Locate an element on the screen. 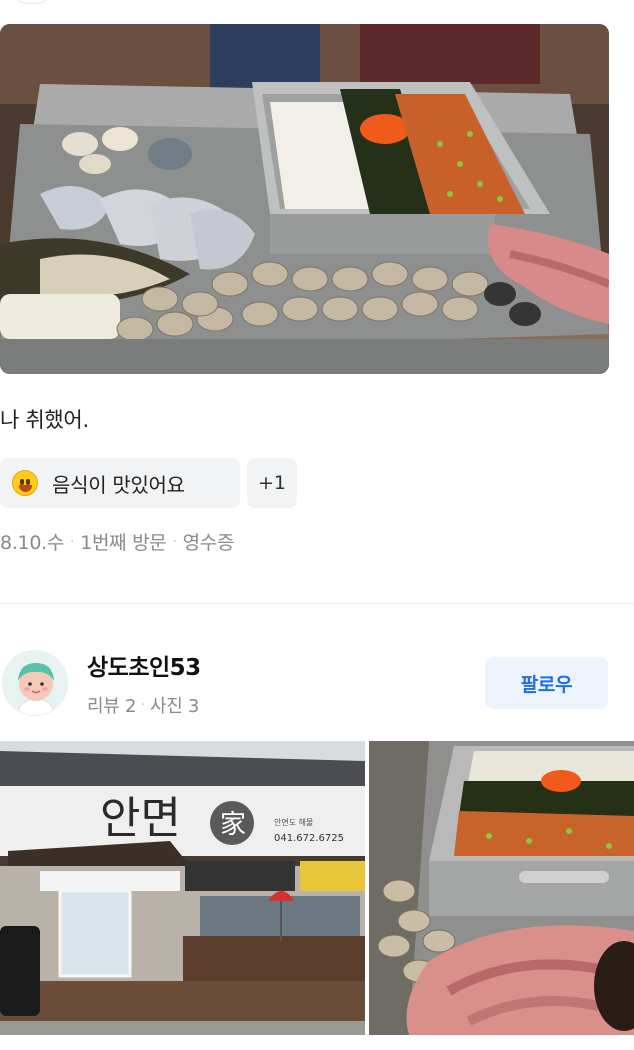 Image resolution: width=634 pixels, height=1050 pixels. store-sign-small-text: 안면도 해물 is located at coordinates (293, 822).